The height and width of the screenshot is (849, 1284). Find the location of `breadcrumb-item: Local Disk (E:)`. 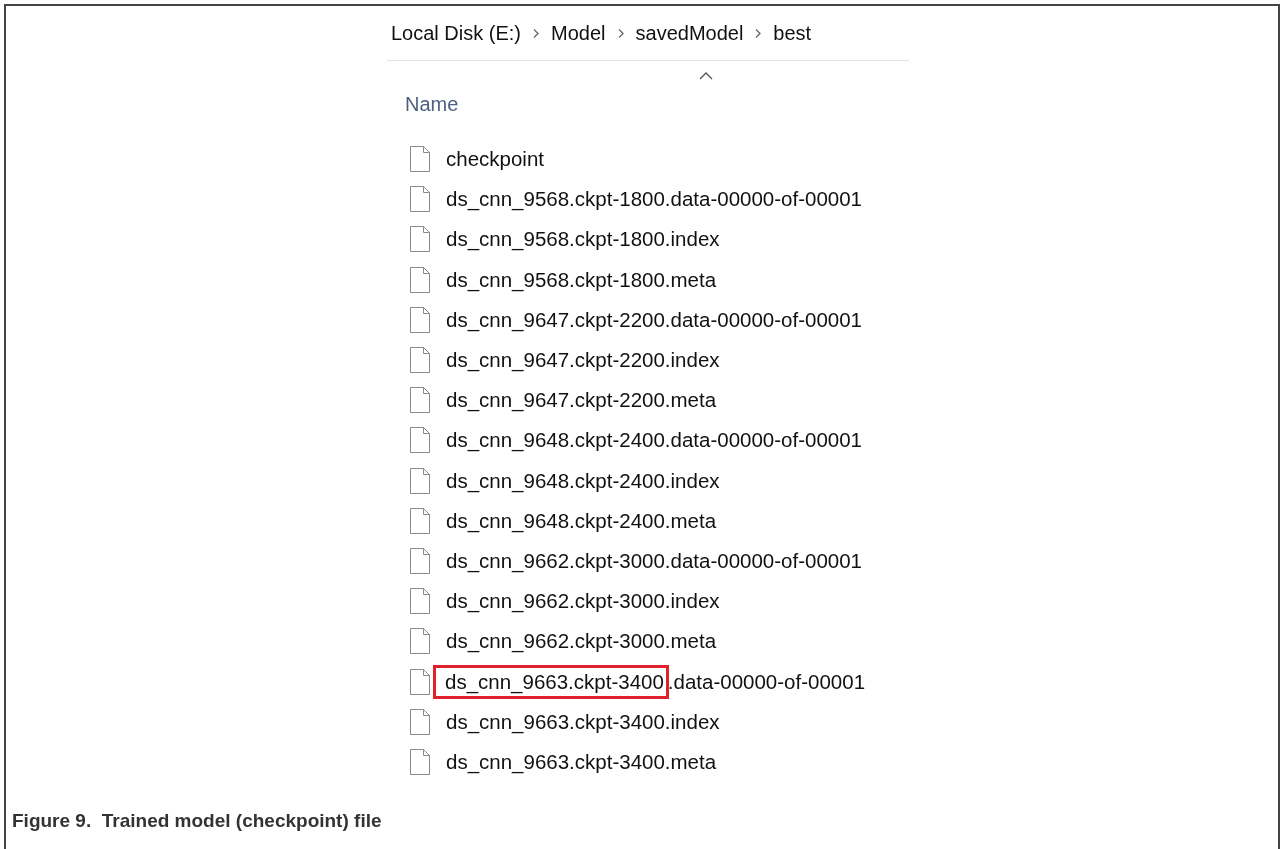

breadcrumb-item: Local Disk (E:) is located at coordinates (456, 33).